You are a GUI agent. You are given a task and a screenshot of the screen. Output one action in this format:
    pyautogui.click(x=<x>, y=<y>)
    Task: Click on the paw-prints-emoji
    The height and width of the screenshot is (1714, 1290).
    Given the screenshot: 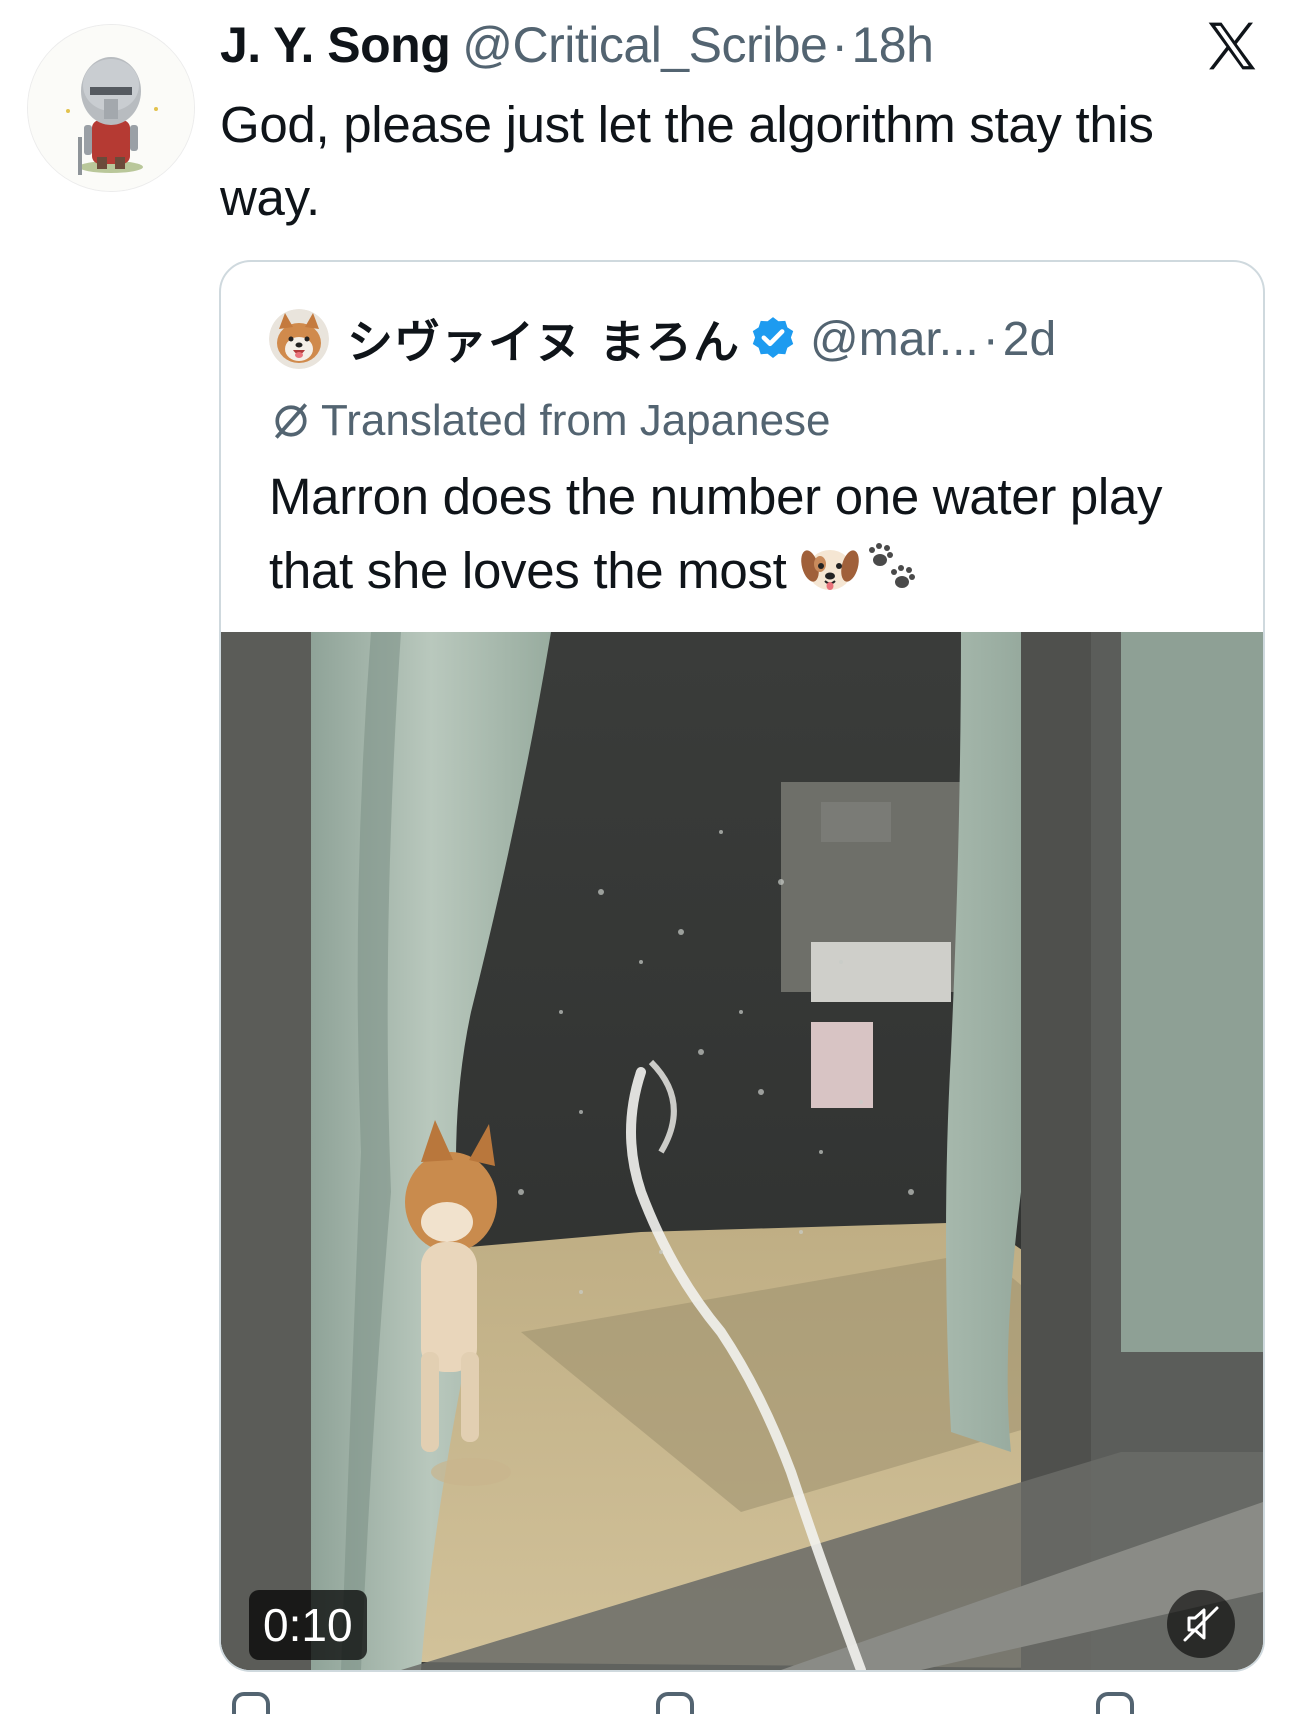 What is the action you would take?
    pyautogui.click(x=892, y=565)
    